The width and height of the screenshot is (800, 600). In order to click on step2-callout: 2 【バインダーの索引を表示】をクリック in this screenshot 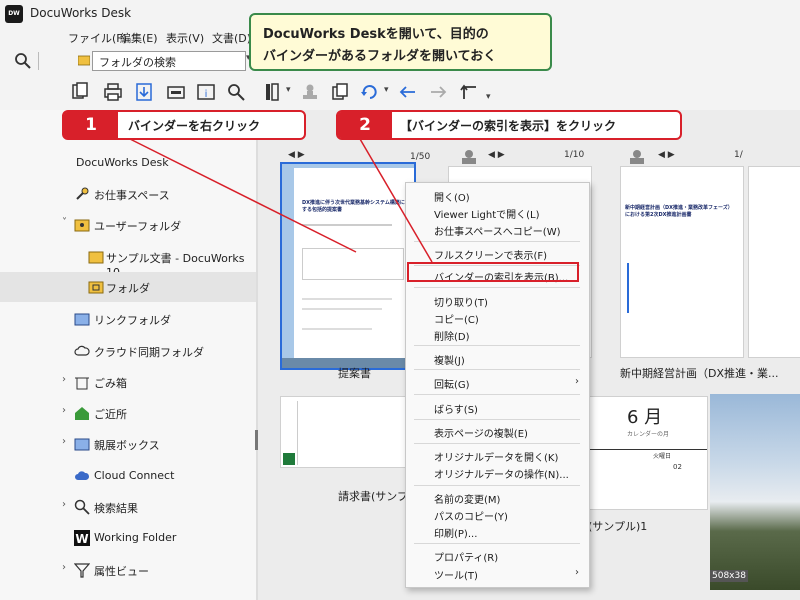, I will do `click(509, 125)`.